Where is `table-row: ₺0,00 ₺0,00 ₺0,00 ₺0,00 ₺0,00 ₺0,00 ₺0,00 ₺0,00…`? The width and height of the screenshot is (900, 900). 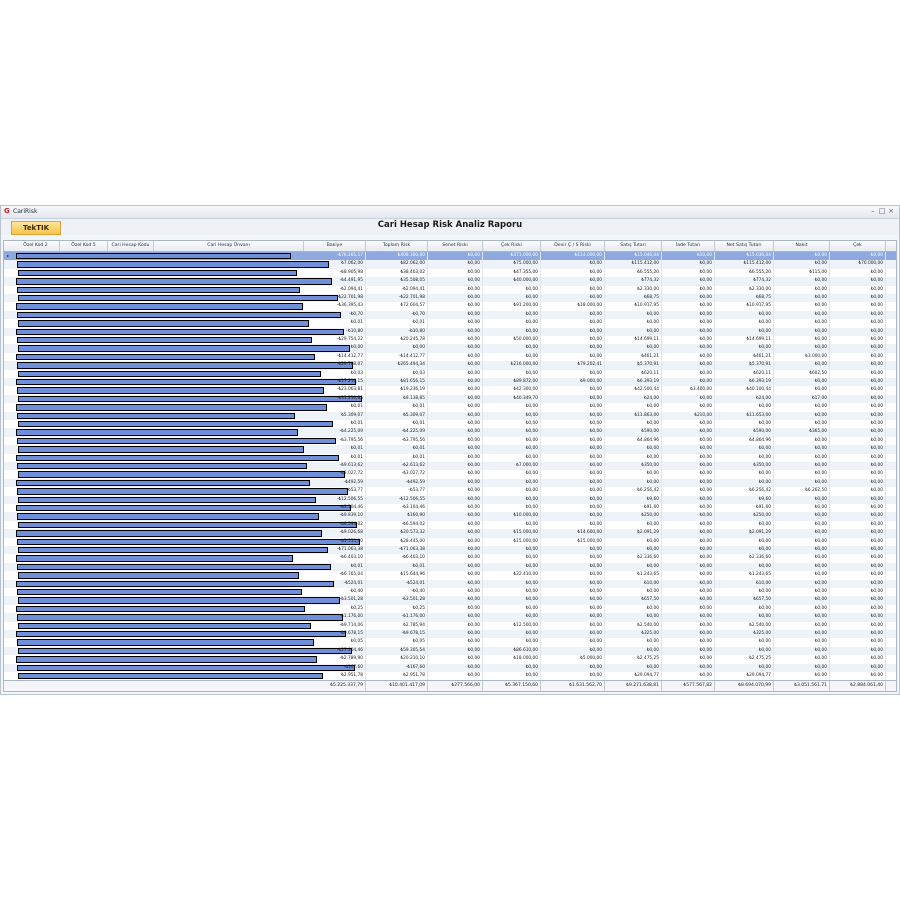
table-row: ₺0,00 ₺0,00 ₺0,00 ₺0,00 ₺0,00 ₺0,00 ₺0,00 ₺0,00… is located at coordinates (450, 348).